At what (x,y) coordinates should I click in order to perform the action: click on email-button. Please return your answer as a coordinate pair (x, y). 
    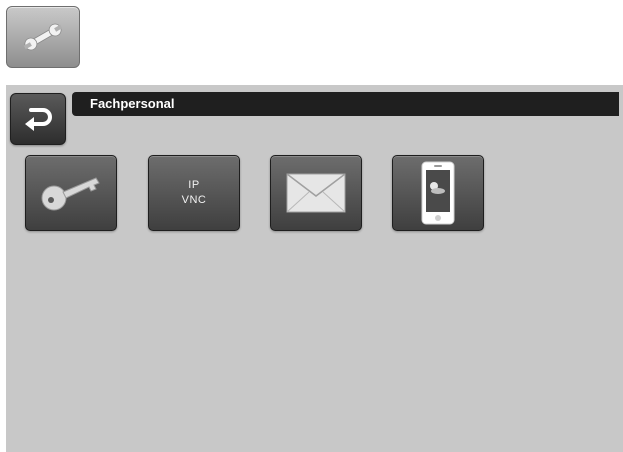
    Looking at the image, I should click on (316, 193).